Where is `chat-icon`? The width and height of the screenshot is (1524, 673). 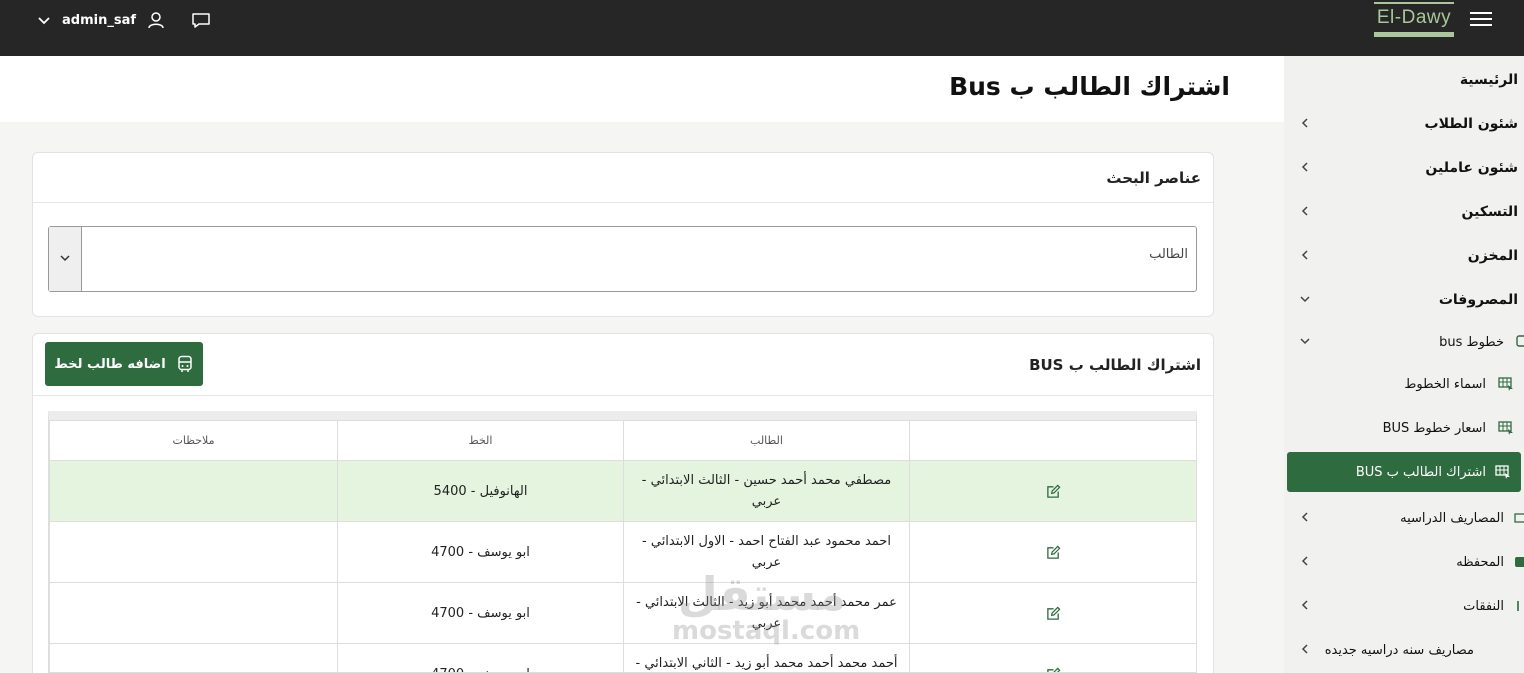
chat-icon is located at coordinates (201, 20).